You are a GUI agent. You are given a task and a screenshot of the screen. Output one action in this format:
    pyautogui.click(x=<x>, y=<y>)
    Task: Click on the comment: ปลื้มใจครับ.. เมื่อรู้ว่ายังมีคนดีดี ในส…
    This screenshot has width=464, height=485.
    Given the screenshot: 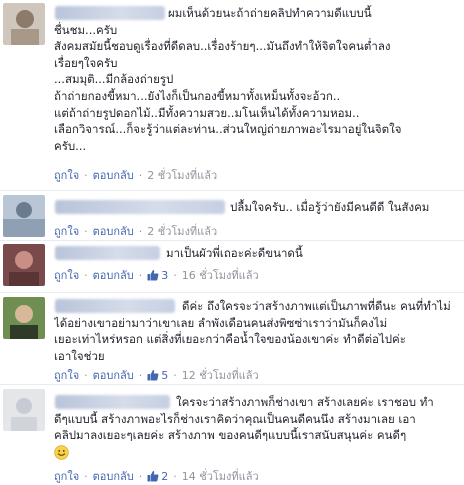 What is the action you would take?
    pyautogui.click(x=232, y=215)
    